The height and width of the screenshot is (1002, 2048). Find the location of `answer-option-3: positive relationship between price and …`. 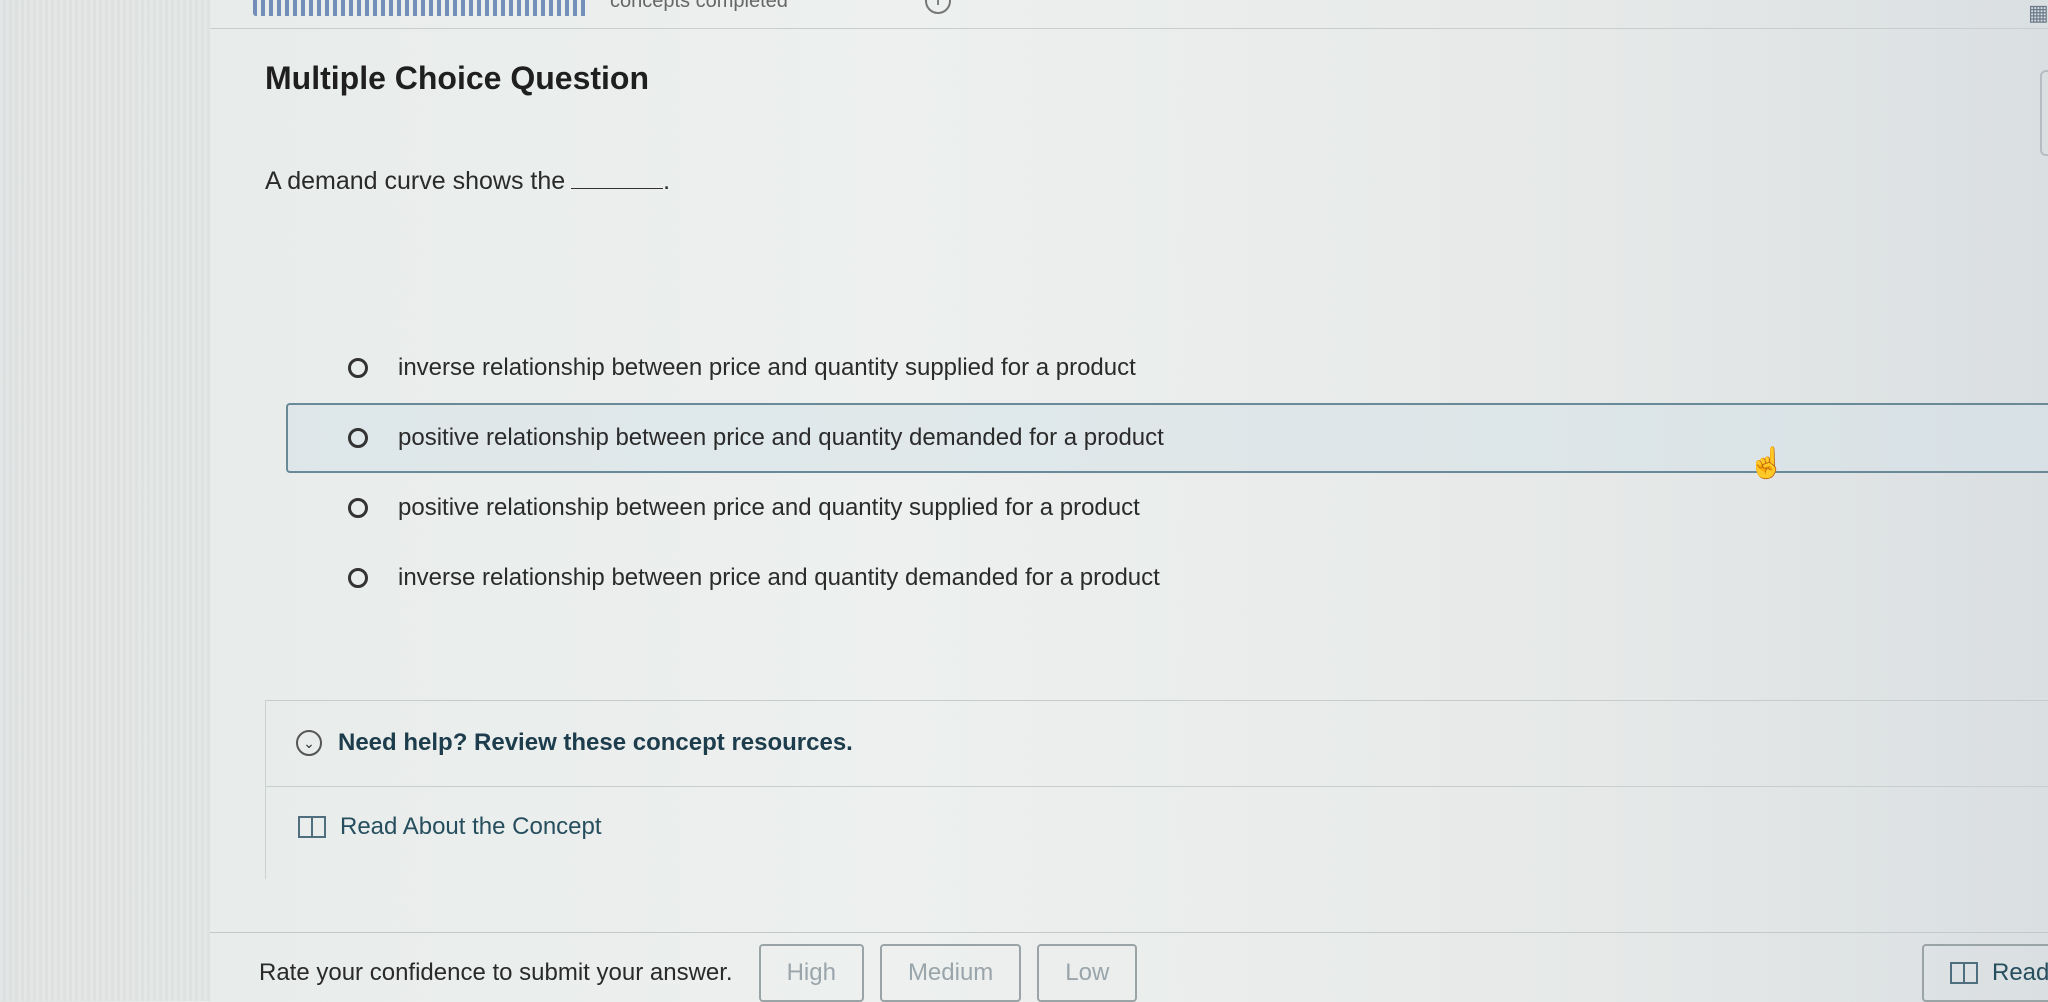

answer-option-3: positive relationship between price and … is located at coordinates (1167, 508).